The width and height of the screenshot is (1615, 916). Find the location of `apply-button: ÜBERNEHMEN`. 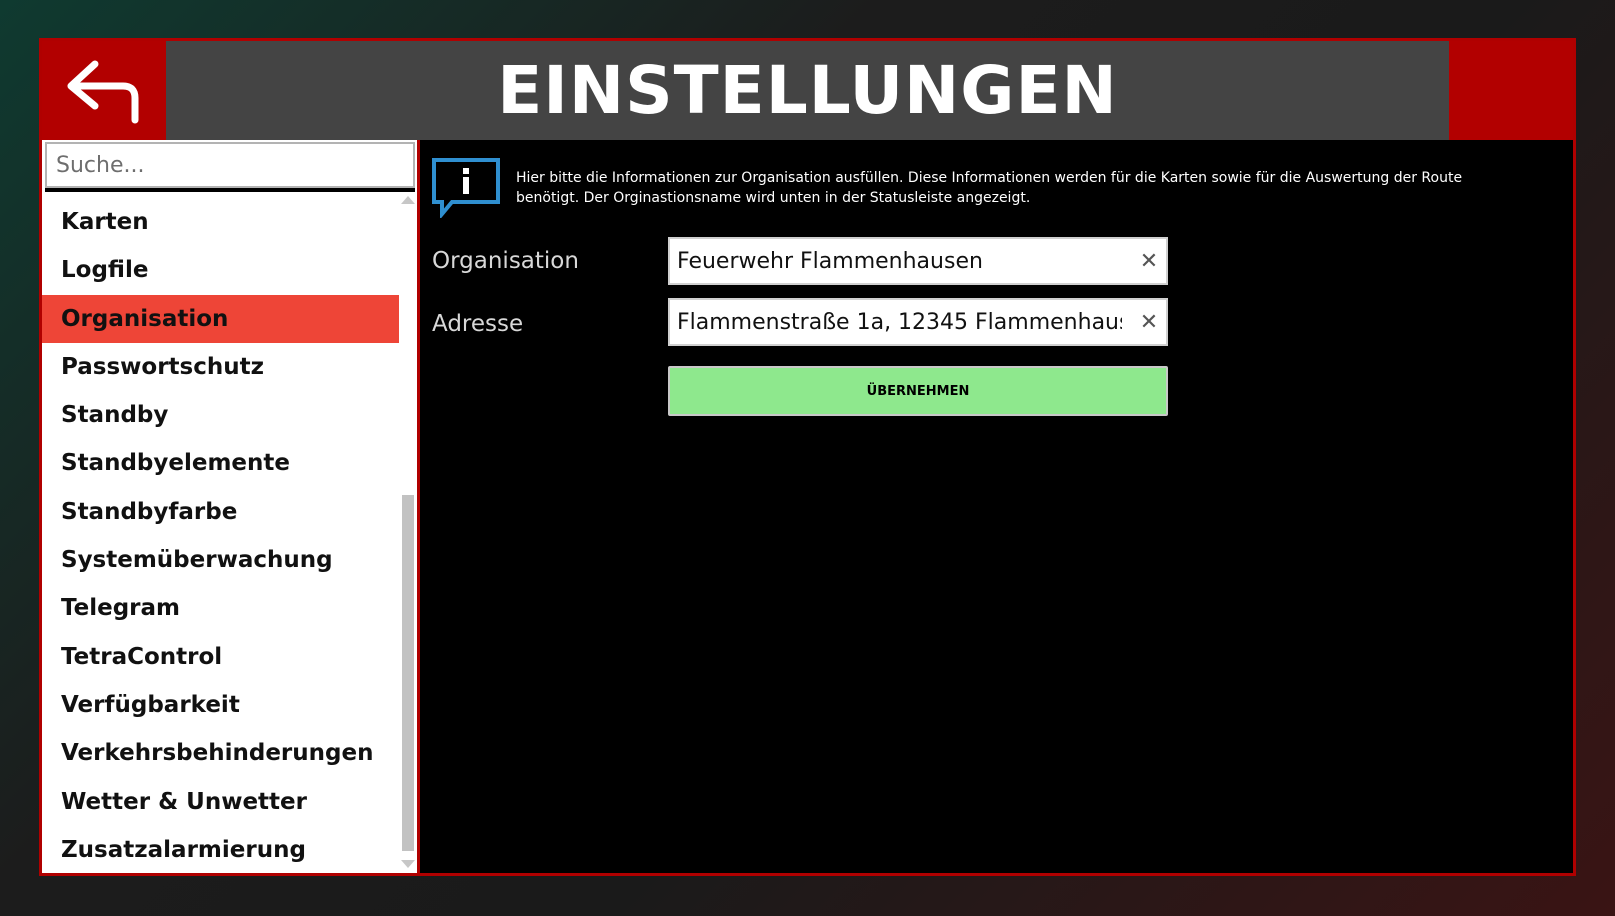

apply-button: ÜBERNEHMEN is located at coordinates (918, 391).